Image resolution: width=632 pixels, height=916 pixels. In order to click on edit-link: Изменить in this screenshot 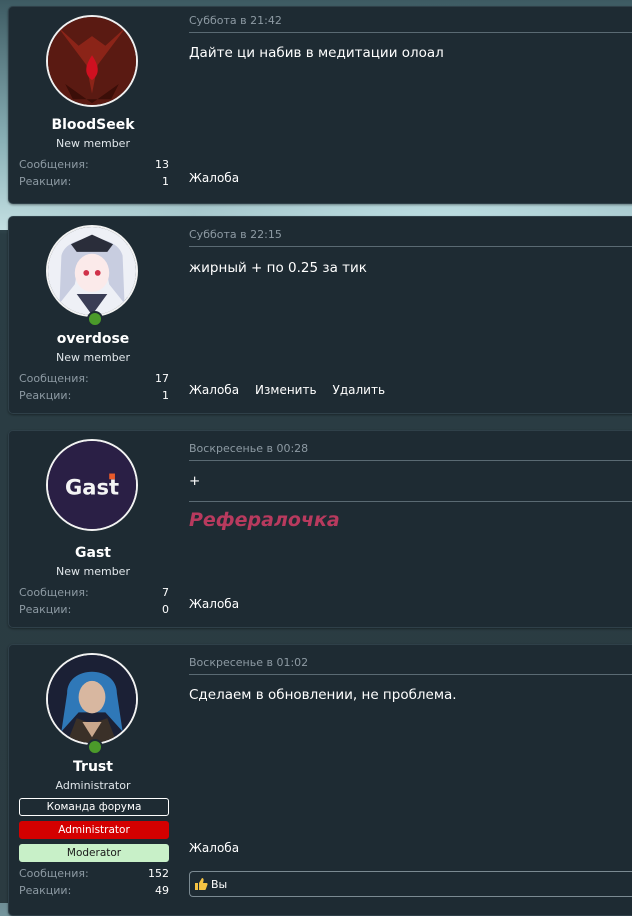, I will do `click(286, 390)`.